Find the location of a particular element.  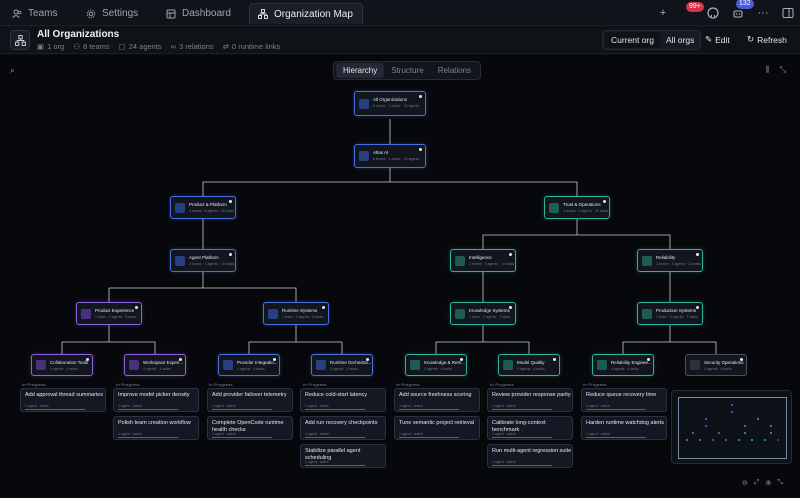

node-model-quality: Model Quality 4 agents · 4 tasks is located at coordinates (529, 365).